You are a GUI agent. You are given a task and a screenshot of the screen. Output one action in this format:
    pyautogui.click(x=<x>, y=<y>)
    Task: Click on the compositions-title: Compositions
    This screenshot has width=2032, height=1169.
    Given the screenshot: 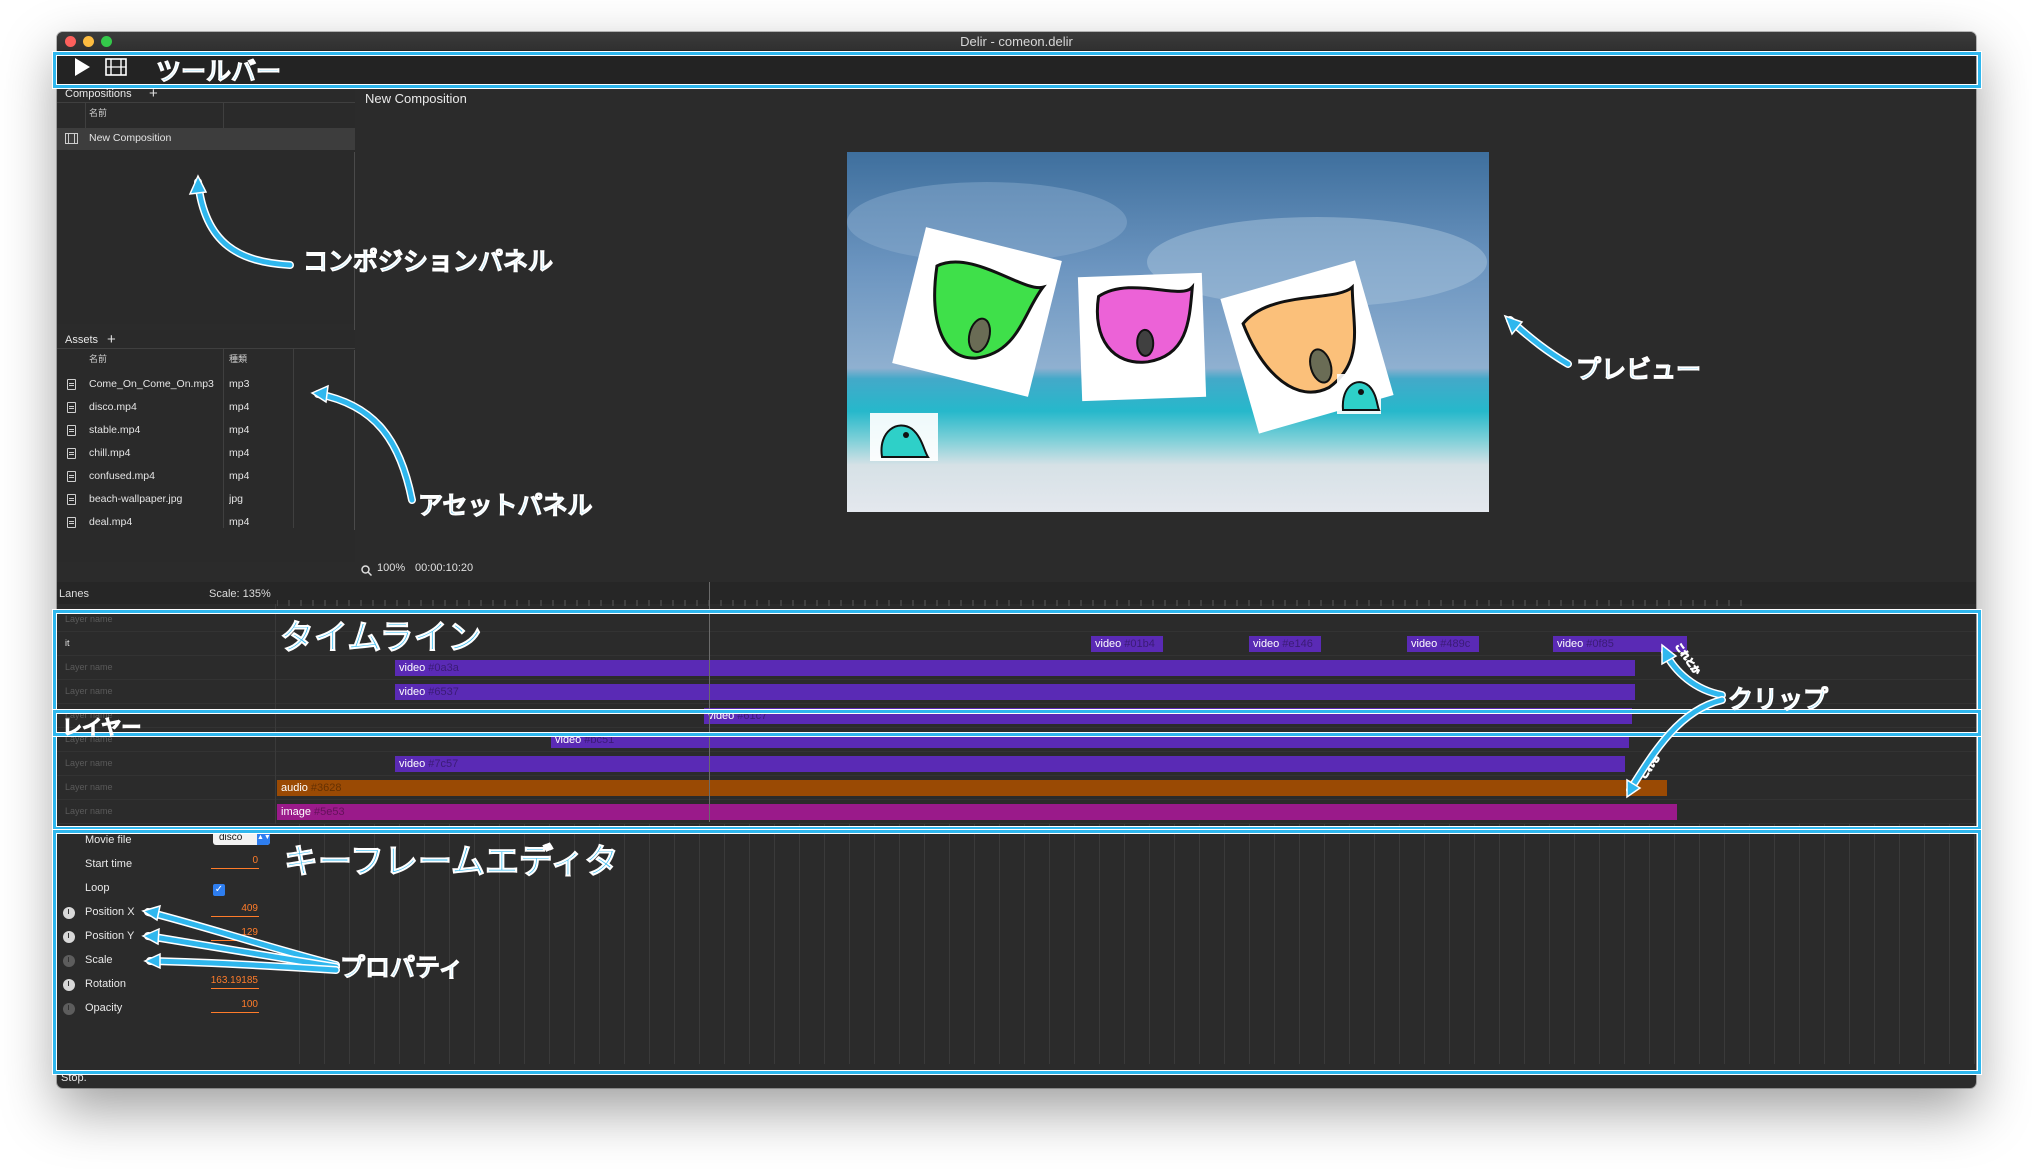 What is the action you would take?
    pyautogui.click(x=98, y=94)
    